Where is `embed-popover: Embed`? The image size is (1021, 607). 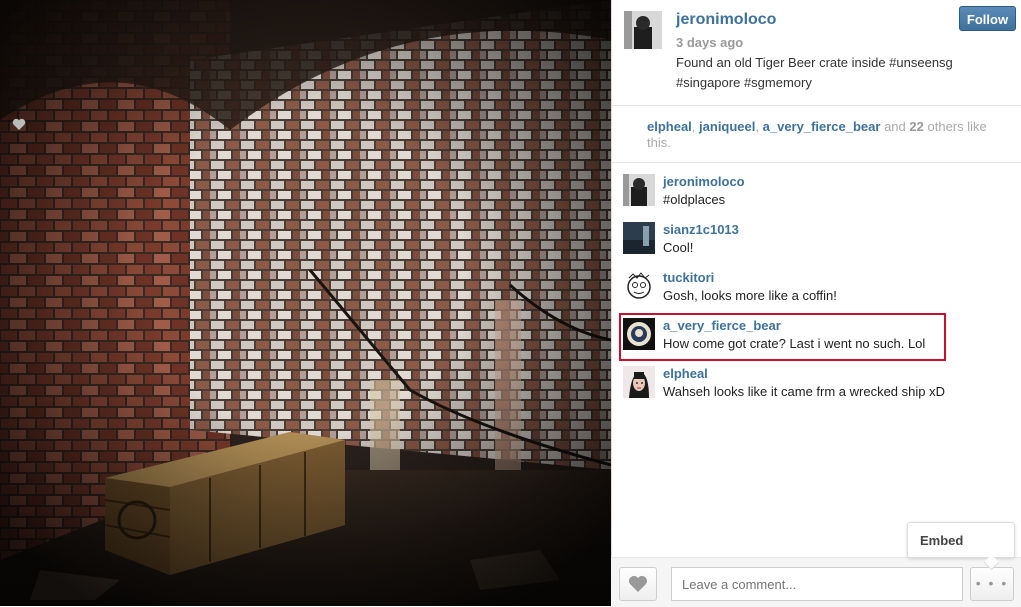
embed-popover: Embed is located at coordinates (961, 540).